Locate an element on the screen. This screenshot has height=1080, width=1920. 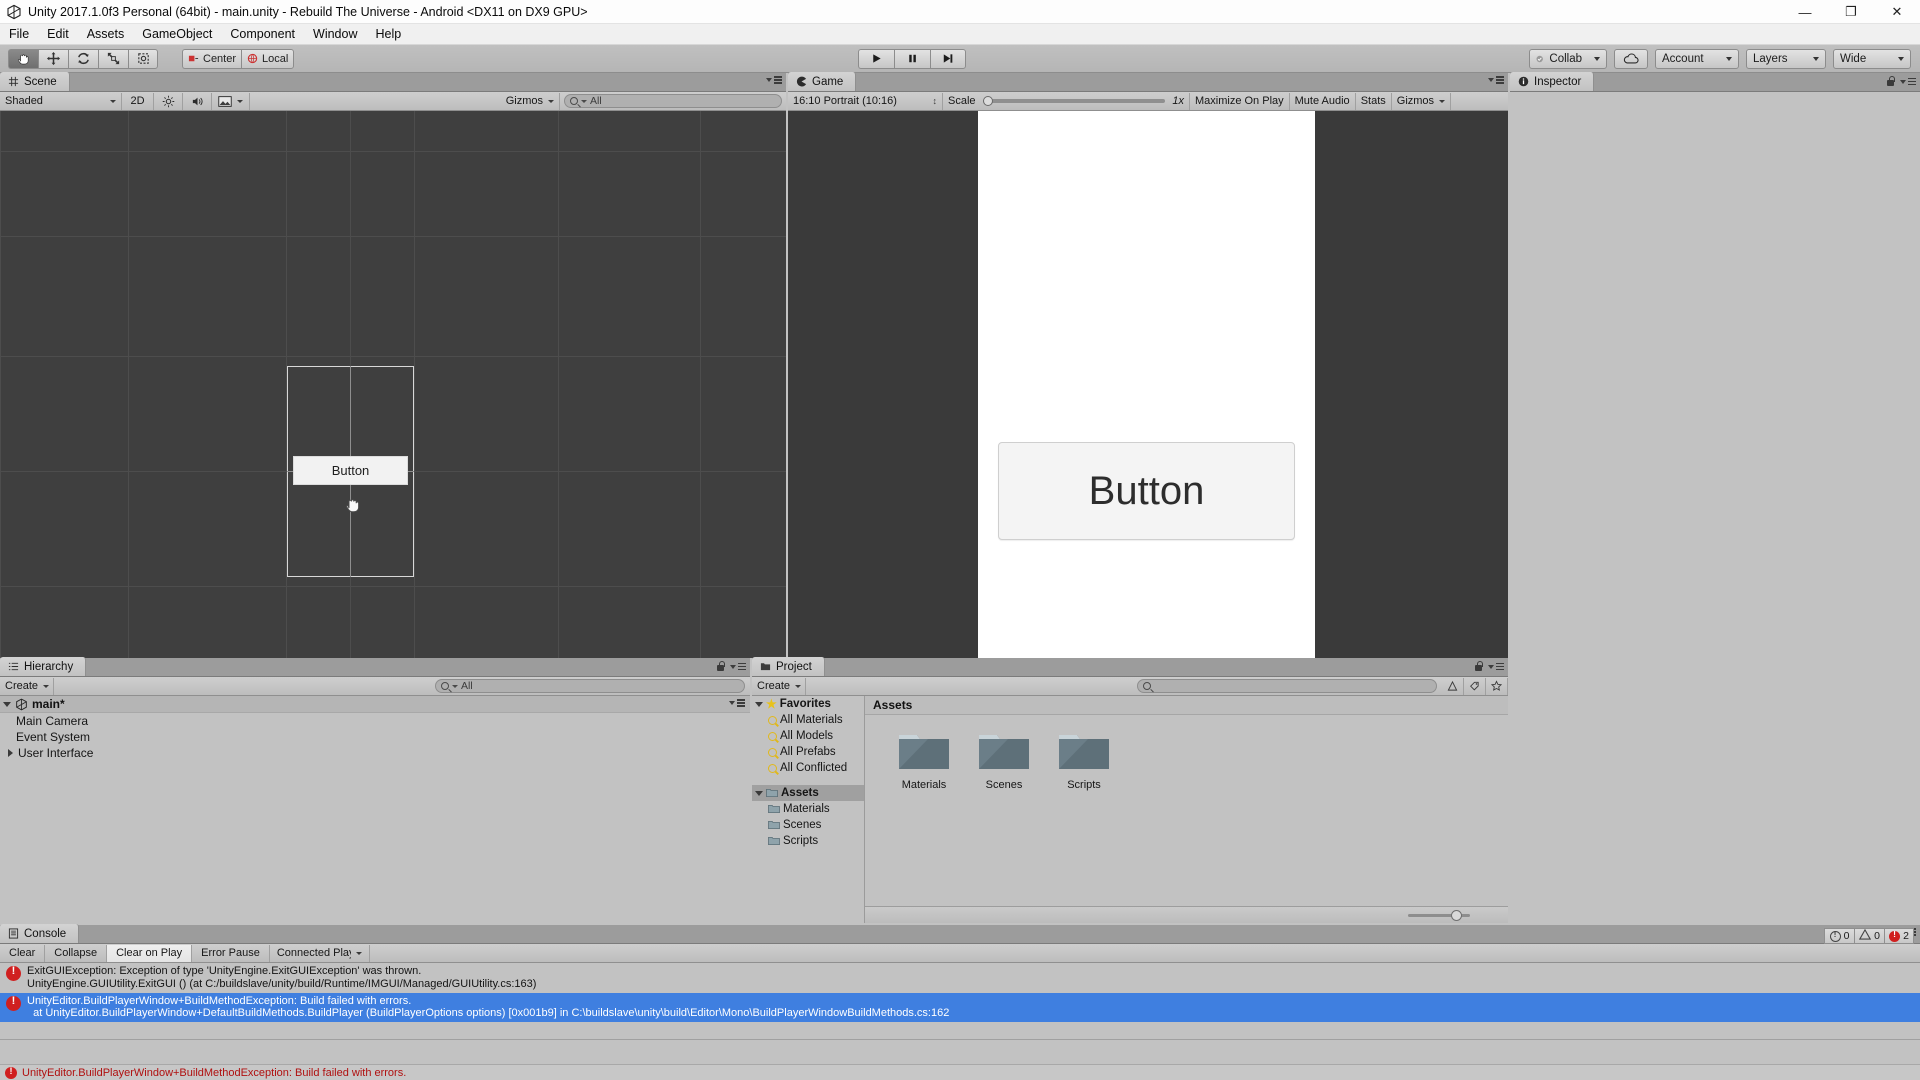
tab-inspector: Inspector is located at coordinates (1552, 81).